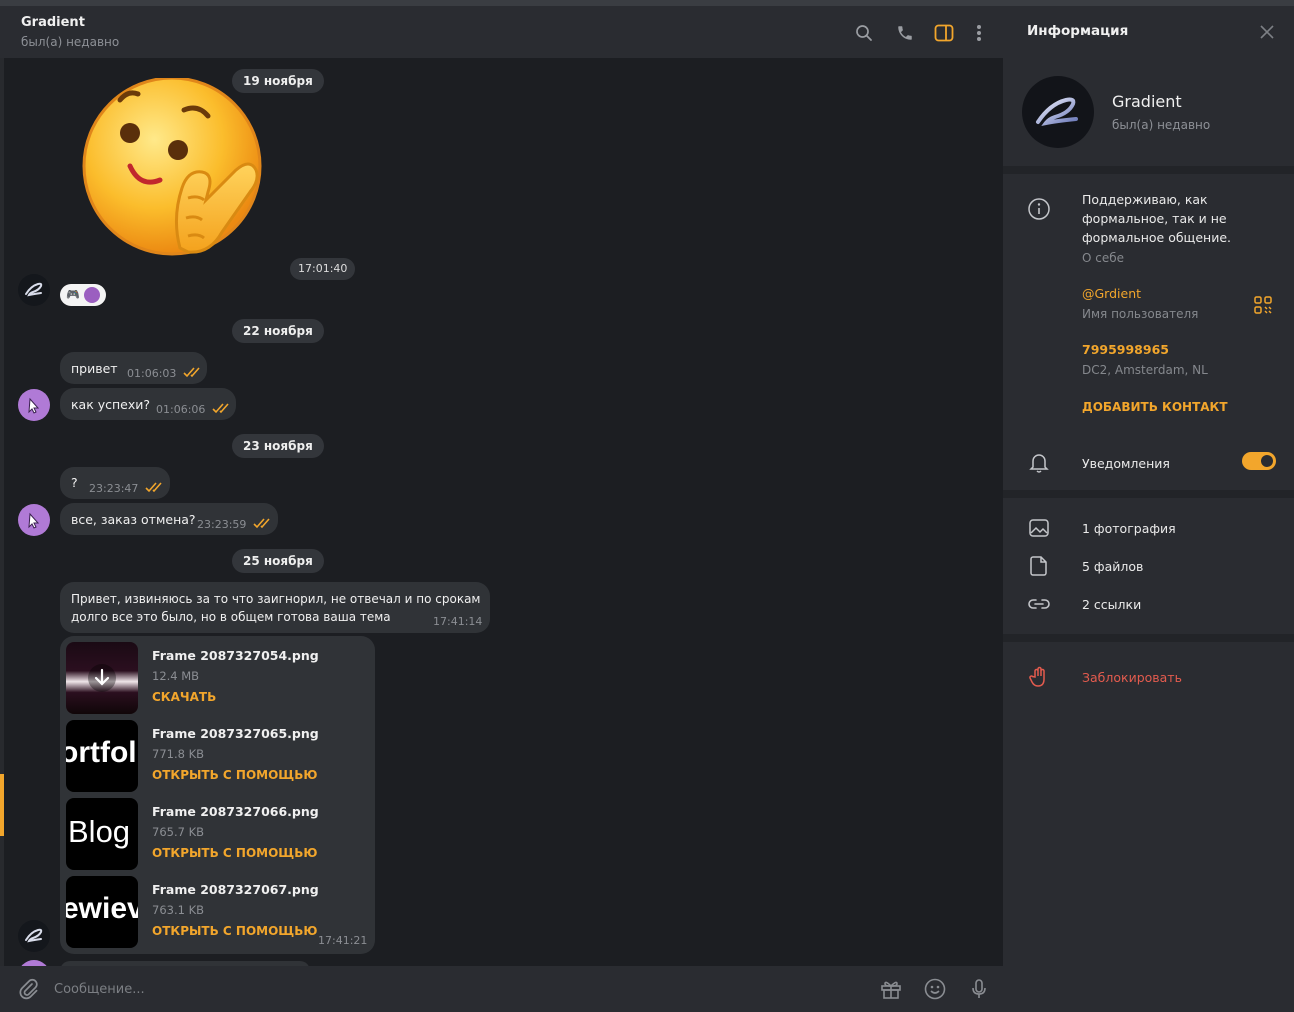 This screenshot has height=1012, width=1294. What do you see at coordinates (94, 368) in the screenshot?
I see `message-text: привет` at bounding box center [94, 368].